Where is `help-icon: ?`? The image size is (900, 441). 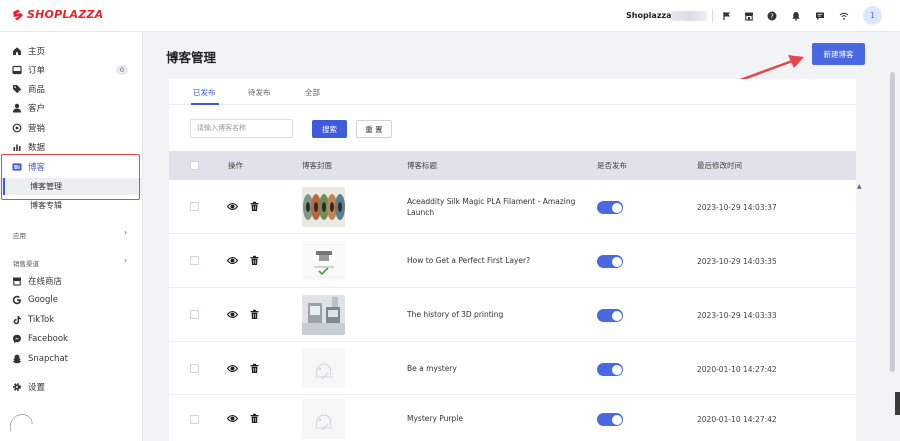 help-icon: ? is located at coordinates (772, 16).